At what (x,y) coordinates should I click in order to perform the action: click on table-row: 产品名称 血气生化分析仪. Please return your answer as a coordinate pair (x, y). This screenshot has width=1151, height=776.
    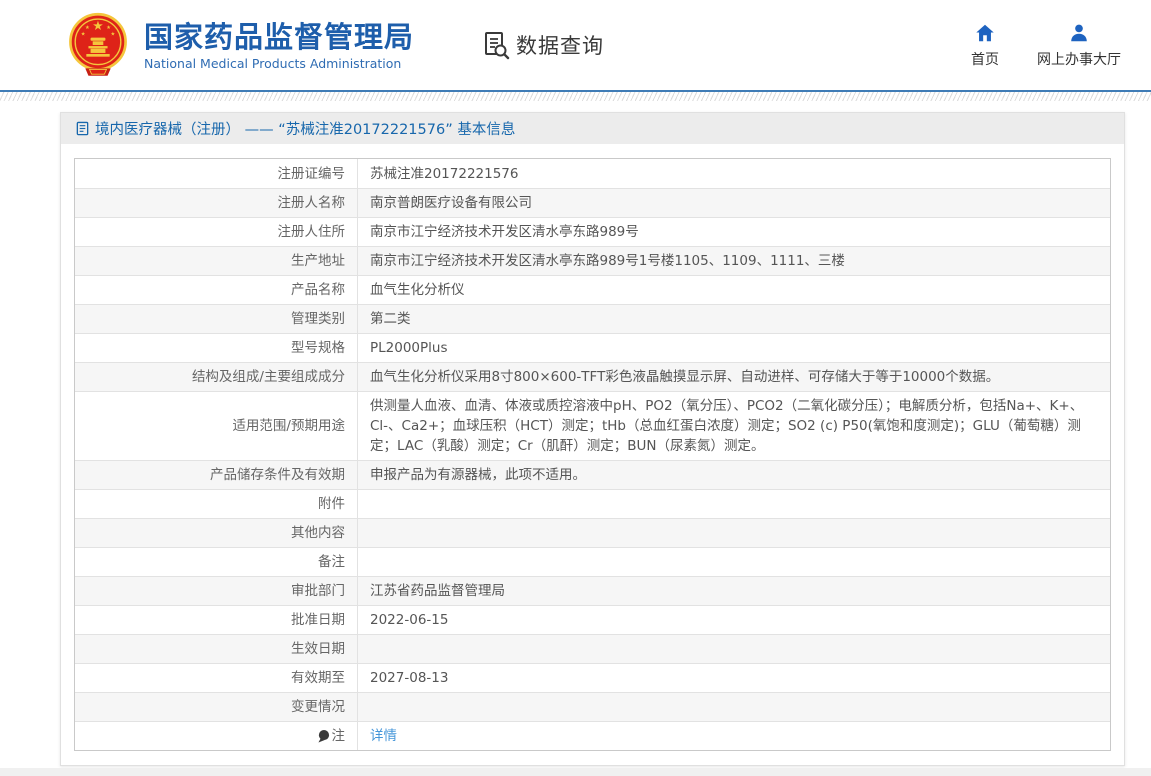
    Looking at the image, I should click on (592, 289).